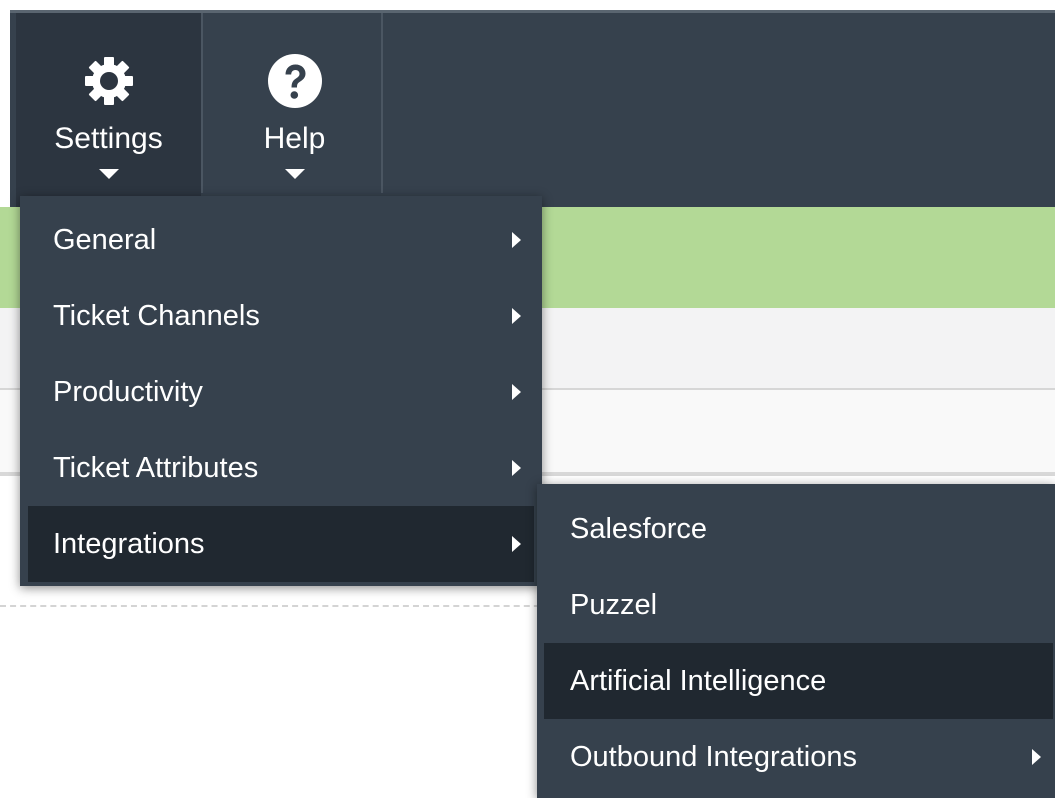  I want to click on dashed-divider, so click(280, 606).